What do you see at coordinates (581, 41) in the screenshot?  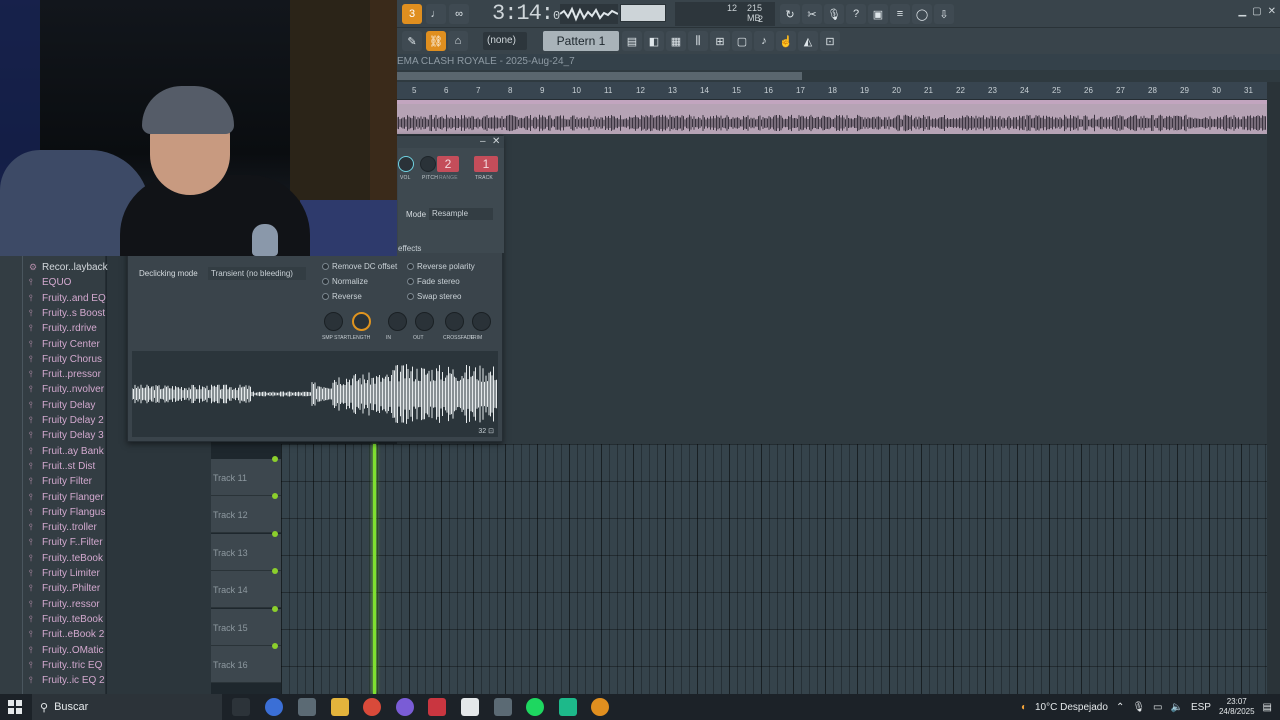 I see `pattern-selector: Pattern 1` at bounding box center [581, 41].